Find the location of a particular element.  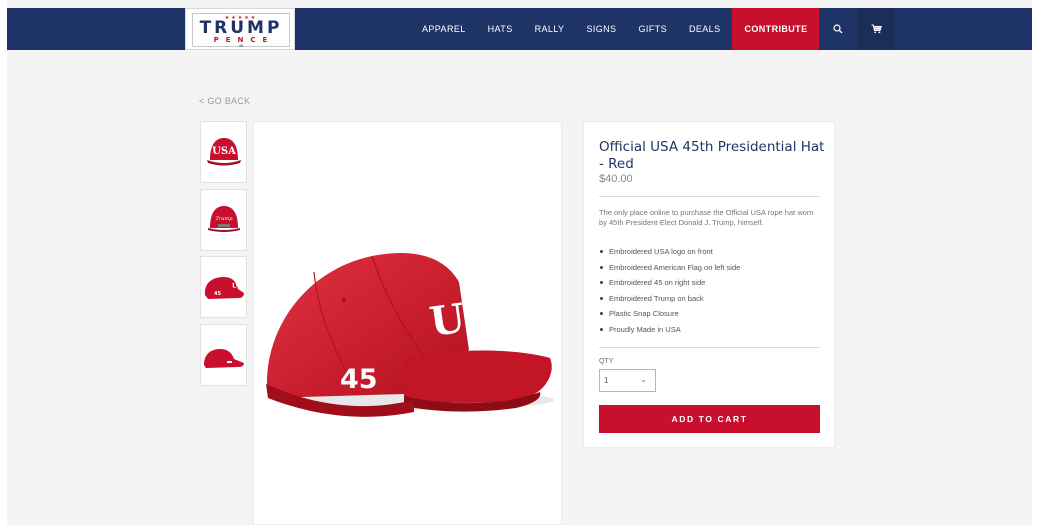

feature-item: Embroidered 45 on right side is located at coordinates (711, 285).